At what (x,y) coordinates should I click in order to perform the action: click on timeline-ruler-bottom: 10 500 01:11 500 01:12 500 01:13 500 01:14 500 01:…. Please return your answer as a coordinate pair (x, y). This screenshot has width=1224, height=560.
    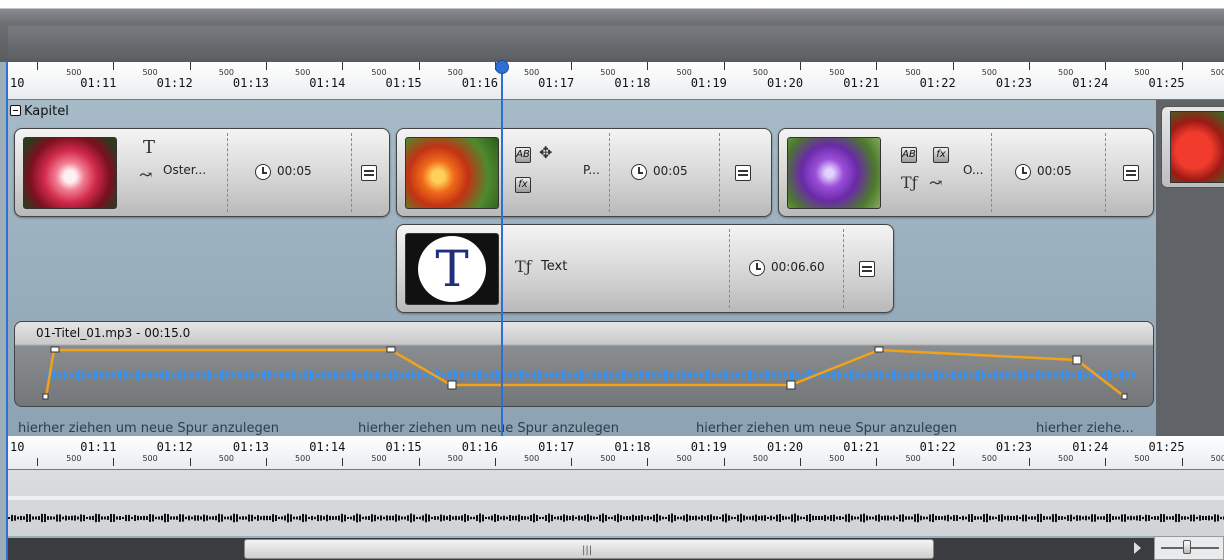
    Looking at the image, I should click on (616, 453).